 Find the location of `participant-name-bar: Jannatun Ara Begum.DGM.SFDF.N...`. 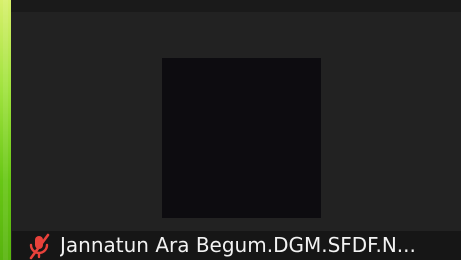

participant-name-bar: Jannatun Ara Begum.DGM.SFDF.N... is located at coordinates (236, 245).